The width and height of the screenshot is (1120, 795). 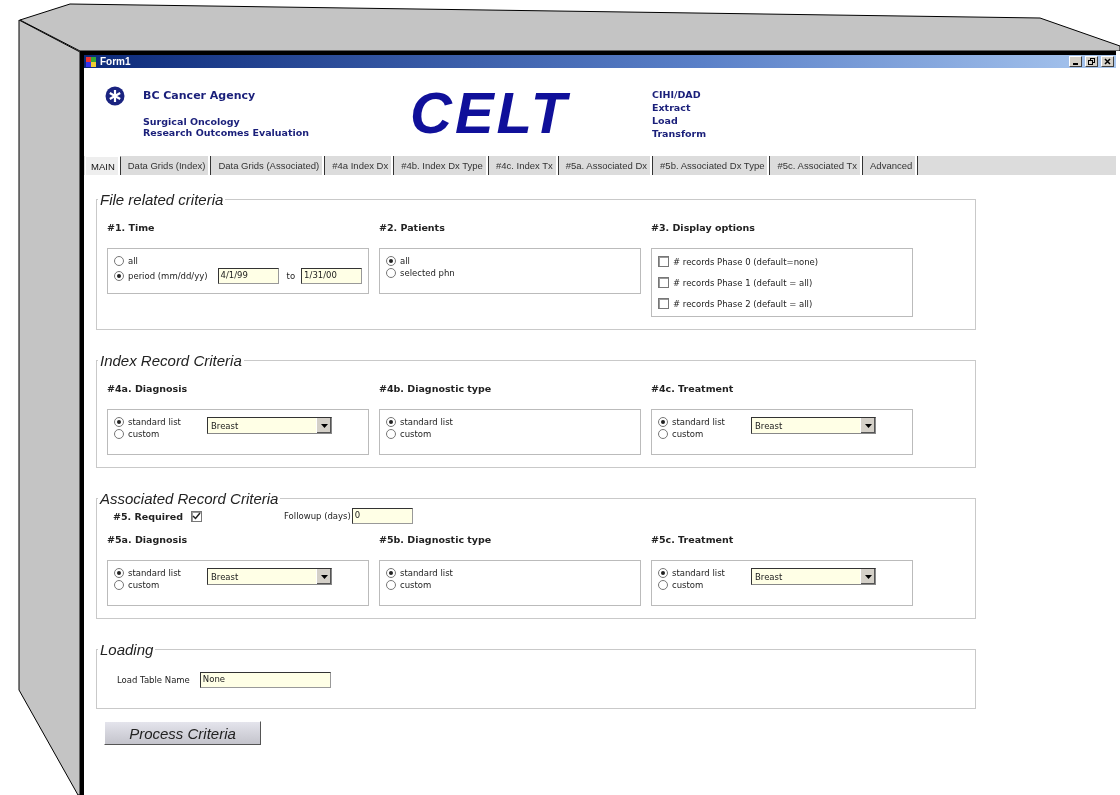 I want to click on department-name: Research Outcomes Evaluation, so click(x=227, y=132).